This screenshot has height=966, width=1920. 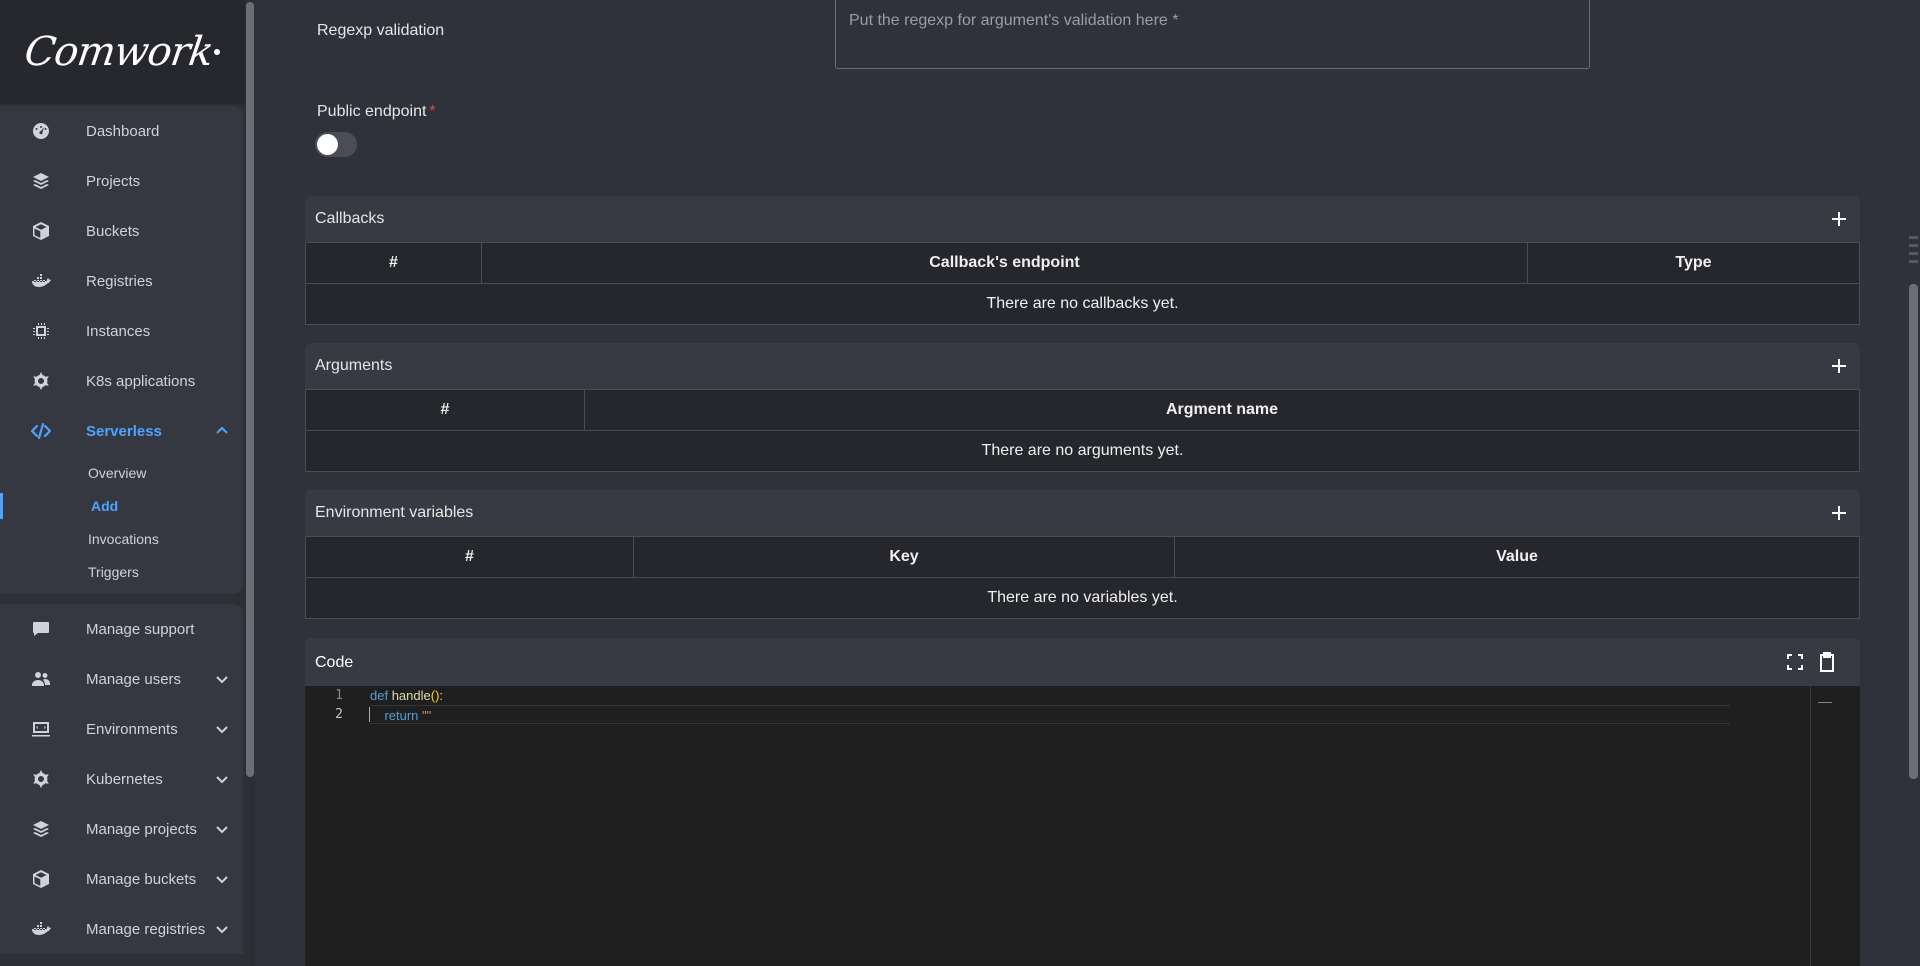 I want to click on sidebar-subitem-add: Add, so click(x=121, y=505).